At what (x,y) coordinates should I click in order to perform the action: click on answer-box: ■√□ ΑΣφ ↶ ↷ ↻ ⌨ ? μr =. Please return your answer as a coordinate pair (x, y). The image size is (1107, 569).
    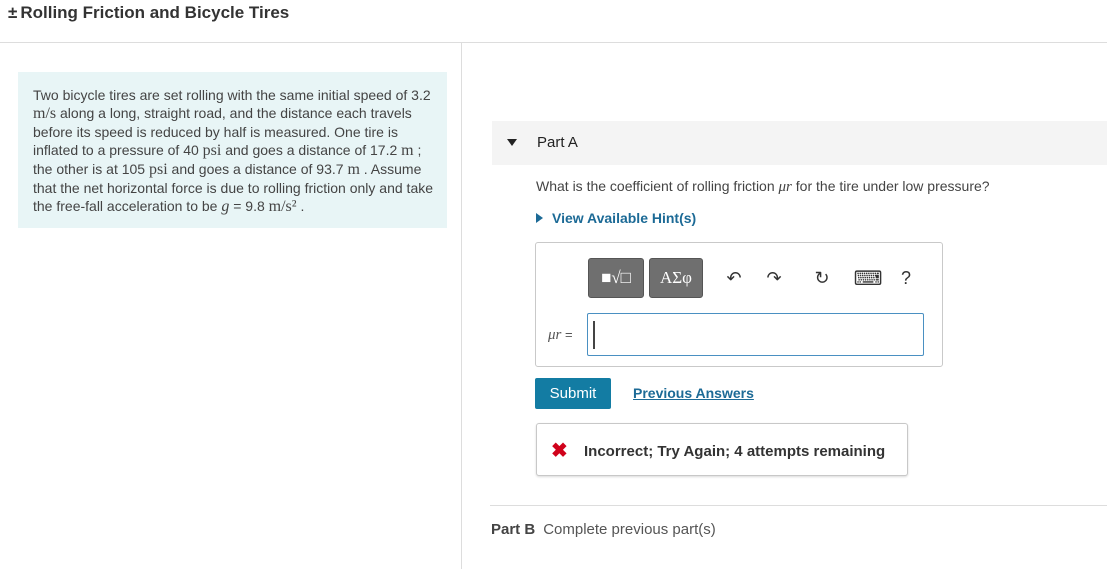
    Looking at the image, I should click on (739, 304).